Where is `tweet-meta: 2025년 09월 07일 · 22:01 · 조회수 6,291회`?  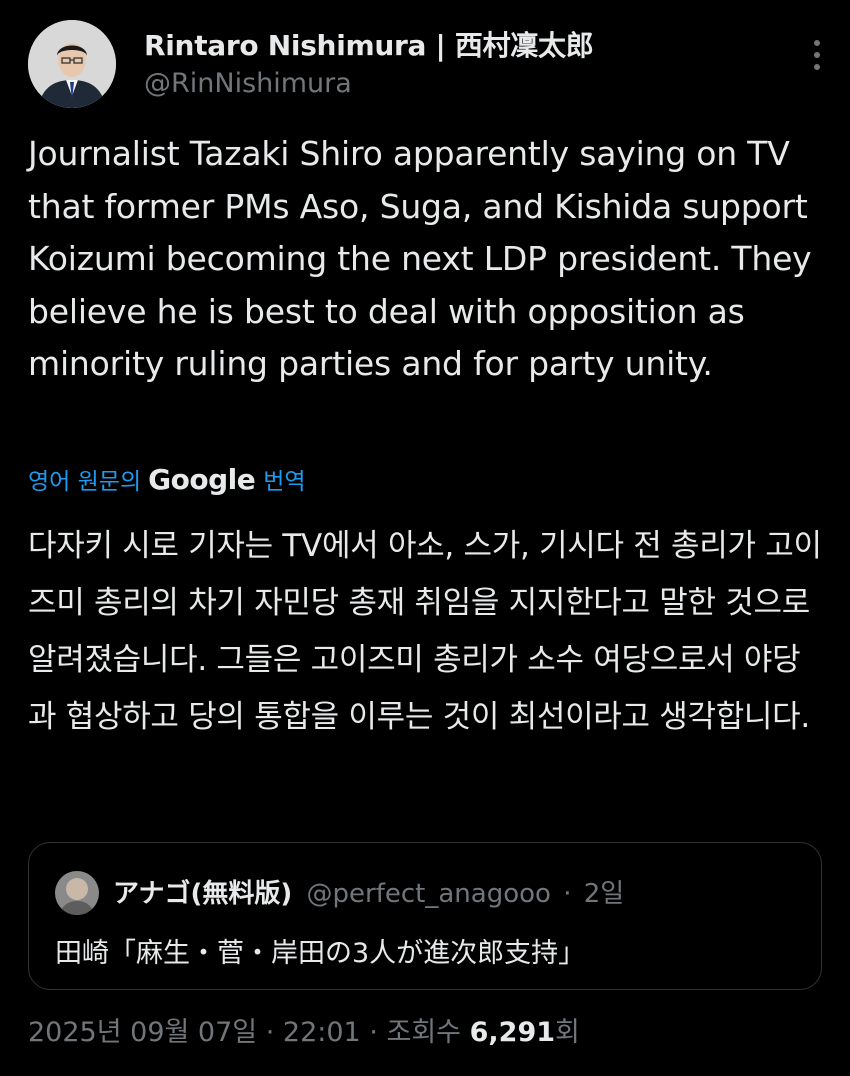 tweet-meta: 2025년 09월 07일 · 22:01 · 조회수 6,291회 is located at coordinates (304, 1029).